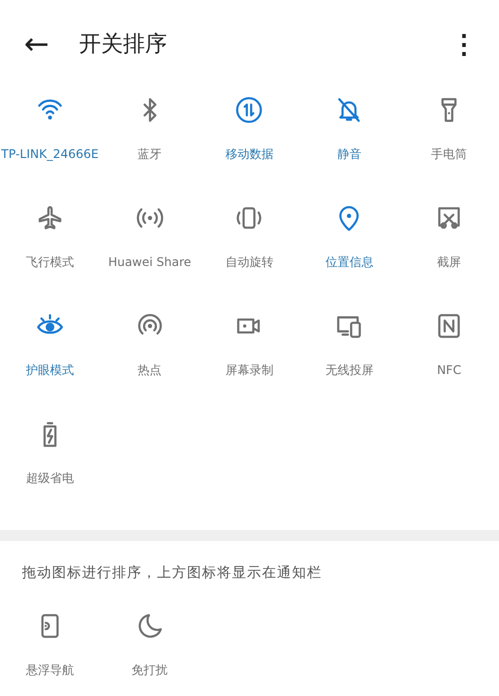  What do you see at coordinates (150, 626) in the screenshot?
I see `moon-icon` at bounding box center [150, 626].